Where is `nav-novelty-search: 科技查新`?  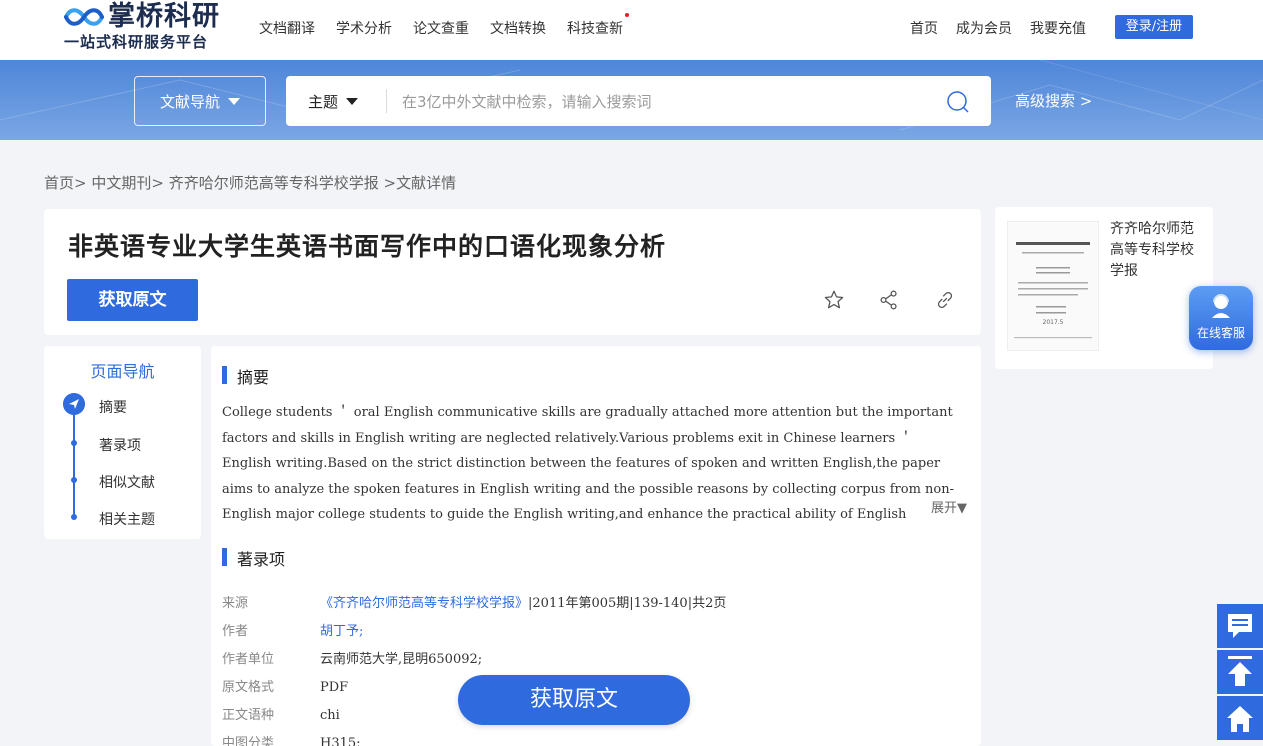 nav-novelty-search: 科技查新 is located at coordinates (598, 25).